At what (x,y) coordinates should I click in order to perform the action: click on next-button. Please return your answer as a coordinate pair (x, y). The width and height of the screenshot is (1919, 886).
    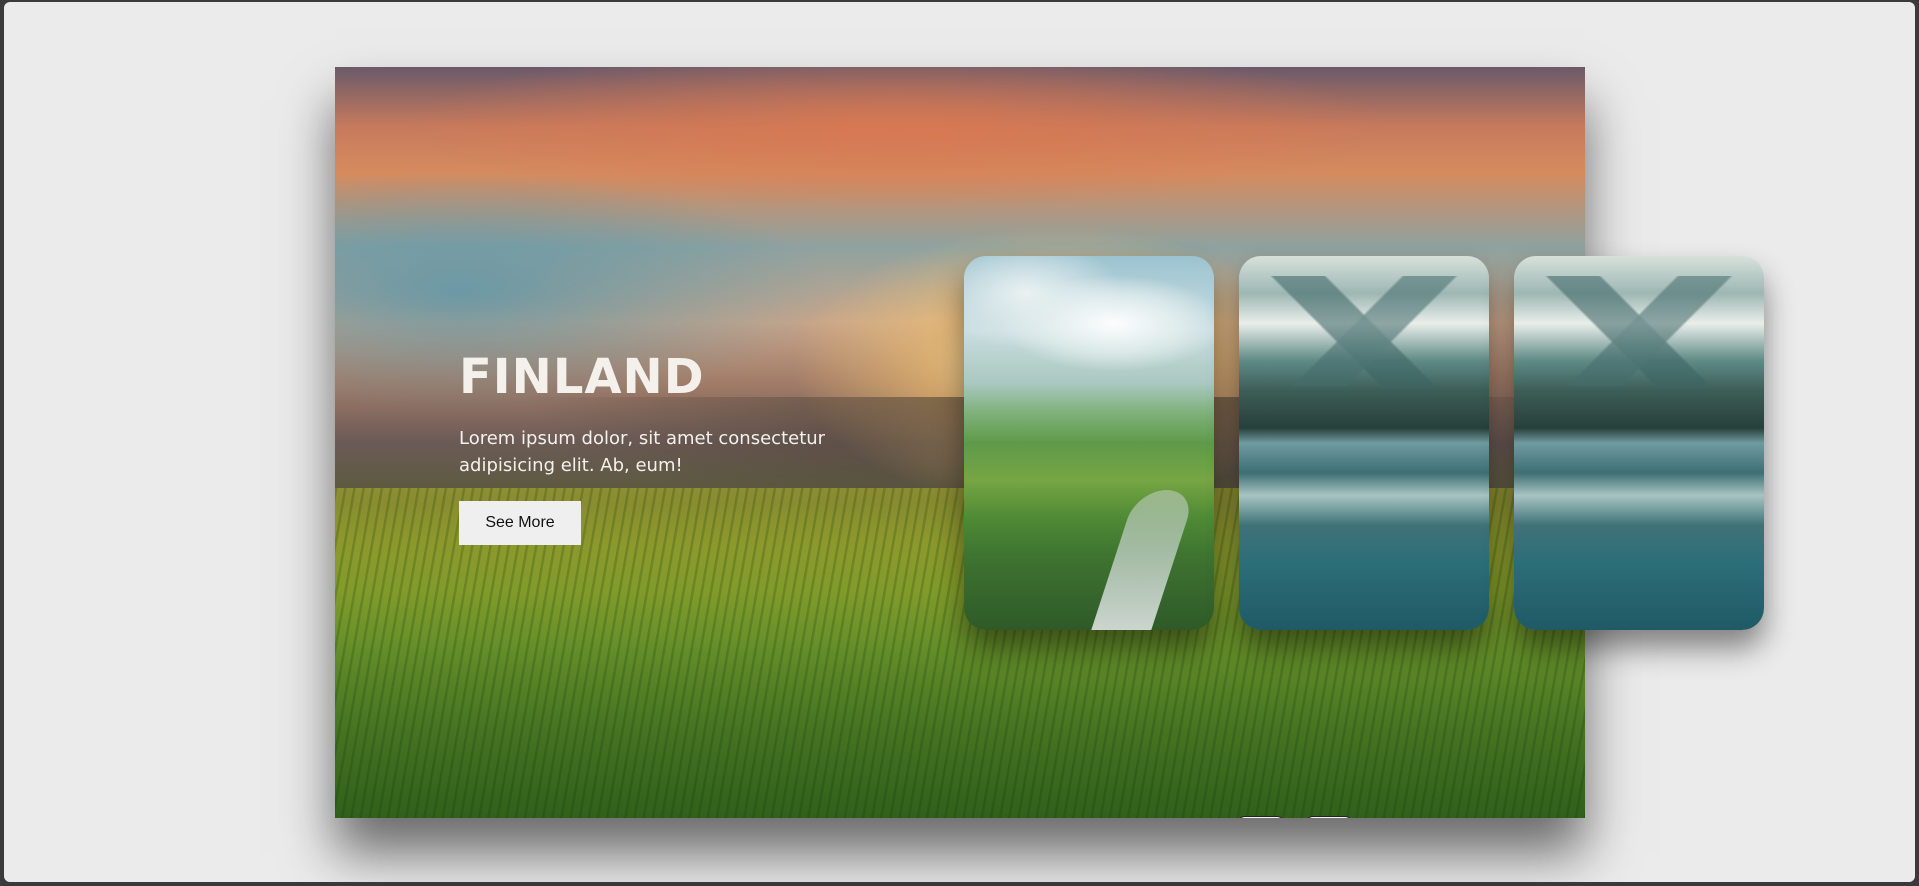
    Looking at the image, I should click on (1329, 817).